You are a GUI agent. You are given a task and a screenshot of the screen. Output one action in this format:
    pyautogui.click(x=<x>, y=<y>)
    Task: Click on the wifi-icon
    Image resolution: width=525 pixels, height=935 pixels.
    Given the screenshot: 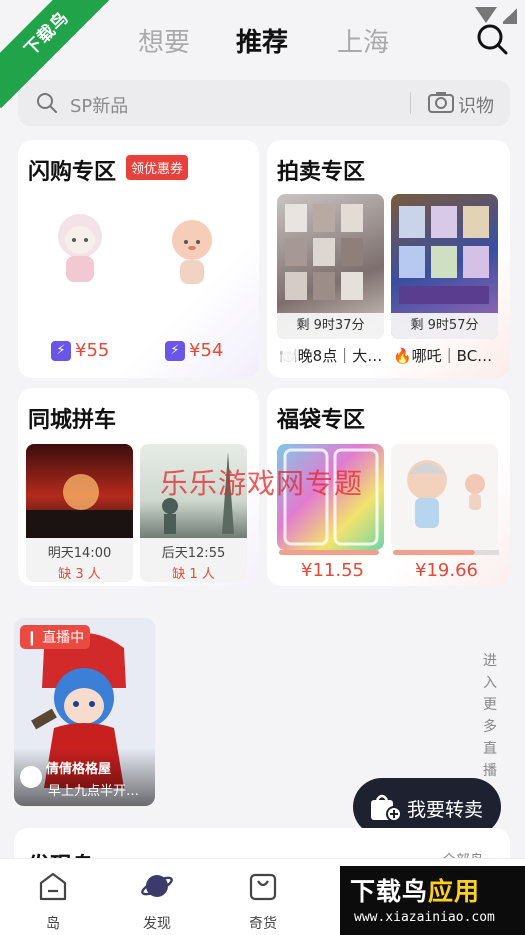 What is the action you would take?
    pyautogui.click(x=486, y=15)
    